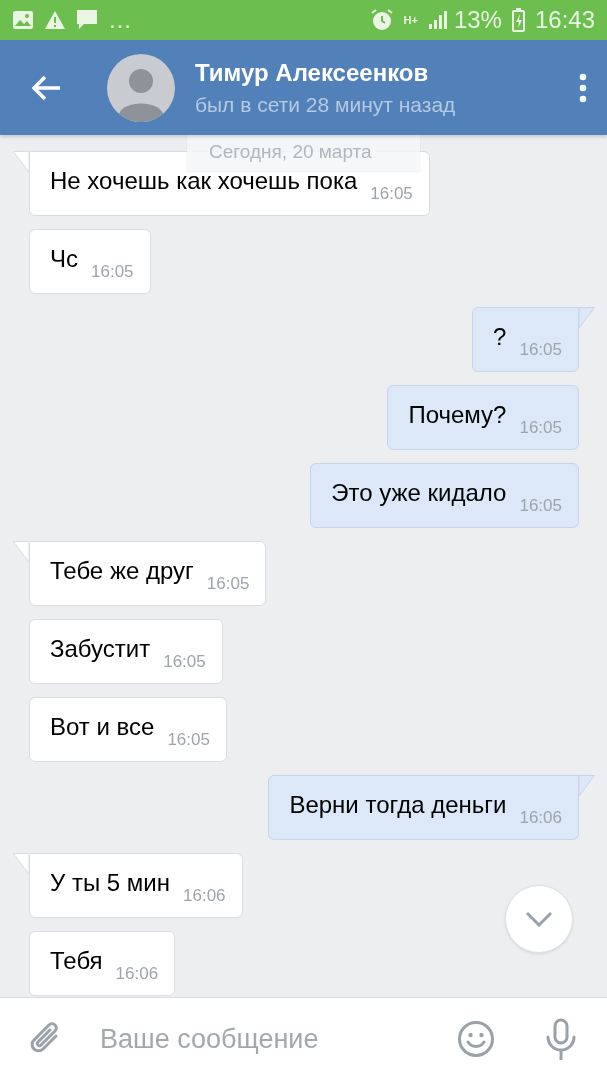 The height and width of the screenshot is (1080, 607). I want to click on message-text: Тебе же друг, so click(122, 570).